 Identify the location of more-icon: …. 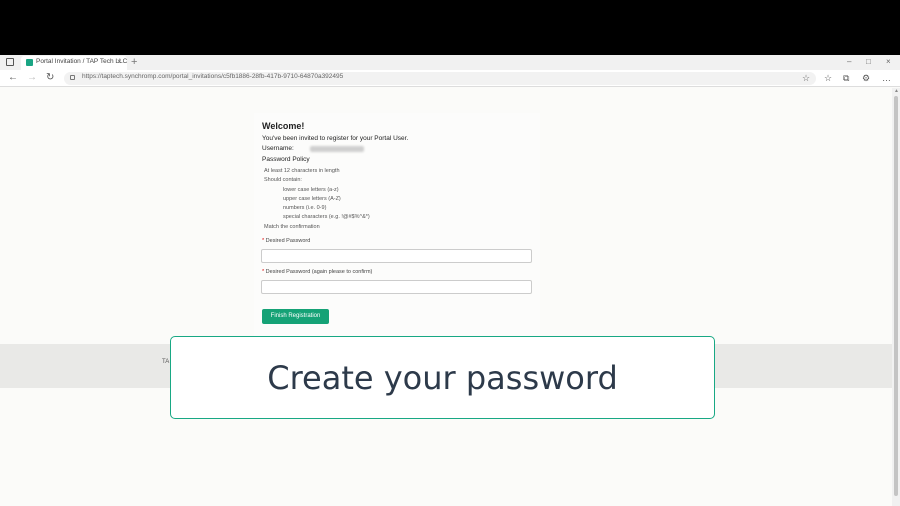
(886, 78).